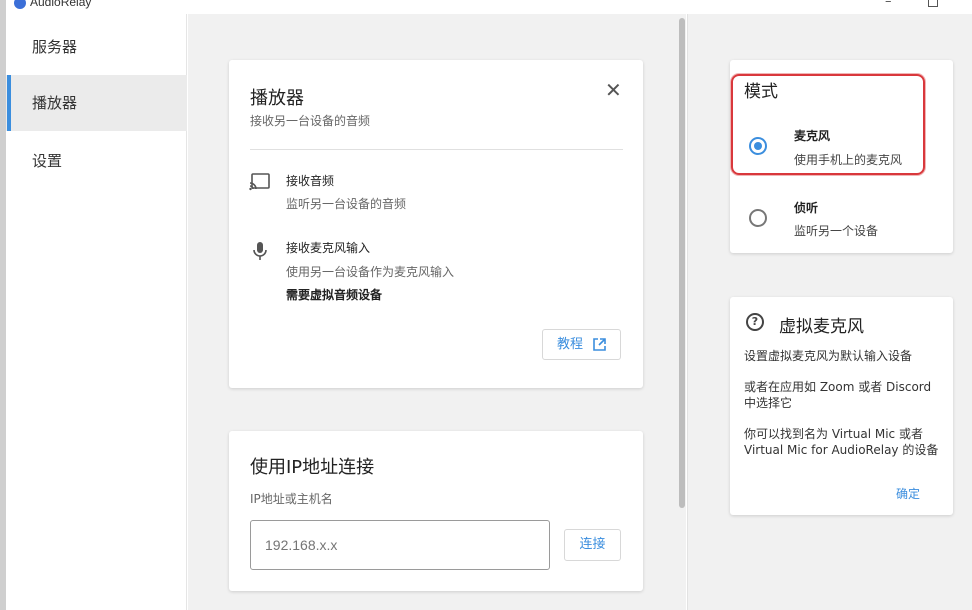 The image size is (972, 610). I want to click on tutorial-button-label: 教程, so click(570, 344).